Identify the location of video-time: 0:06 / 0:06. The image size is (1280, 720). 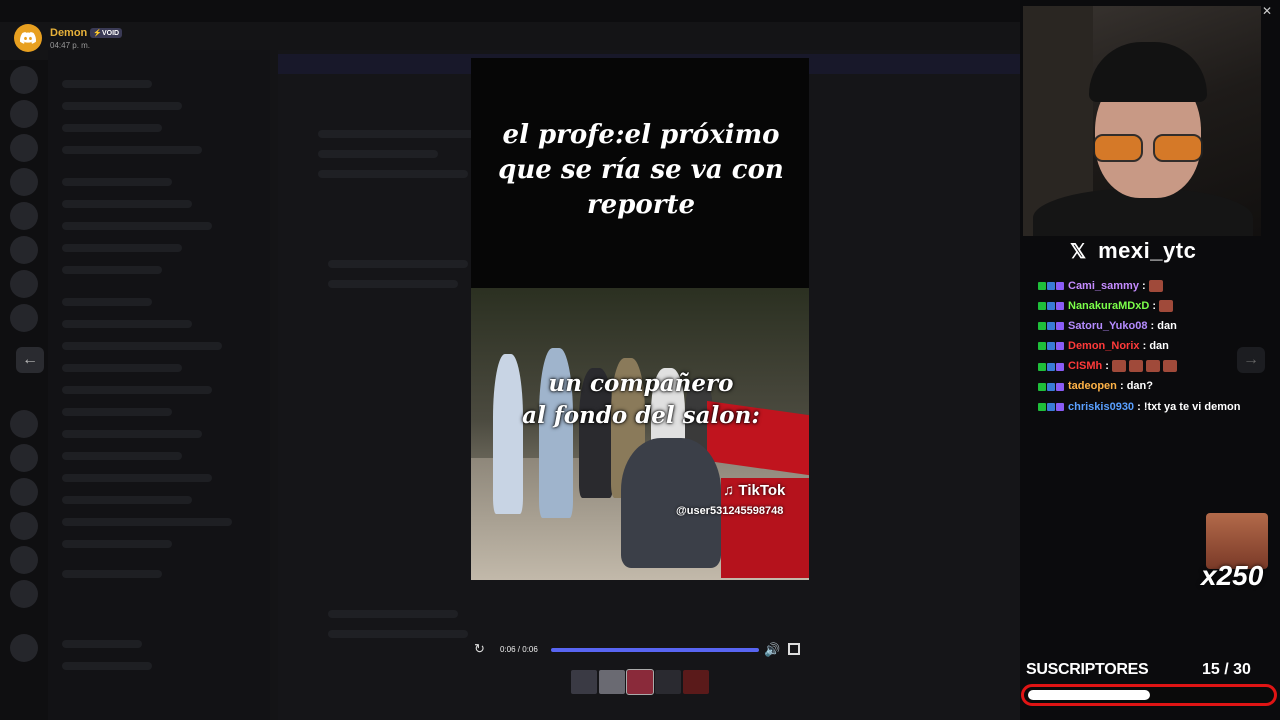
(519, 649).